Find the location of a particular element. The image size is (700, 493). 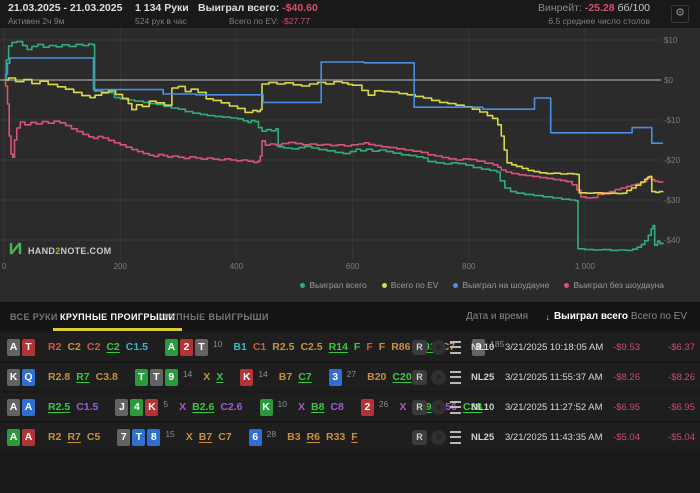

board-cards: 3 27 is located at coordinates (342, 377).